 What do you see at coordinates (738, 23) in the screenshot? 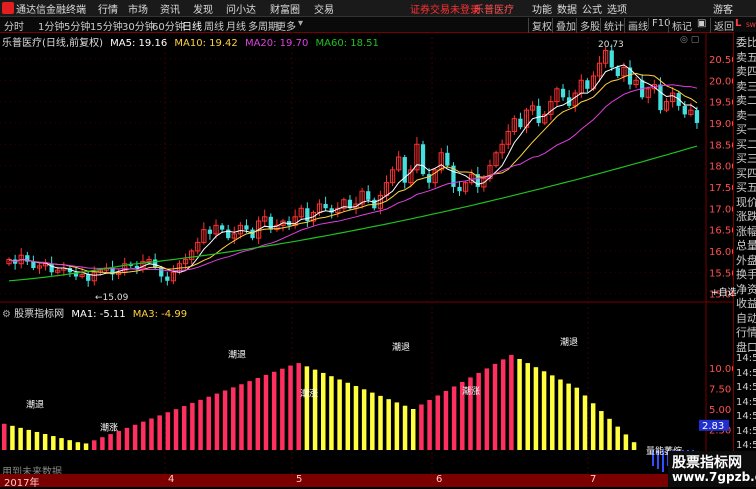
I see `panel-label-l: L` at bounding box center [738, 23].